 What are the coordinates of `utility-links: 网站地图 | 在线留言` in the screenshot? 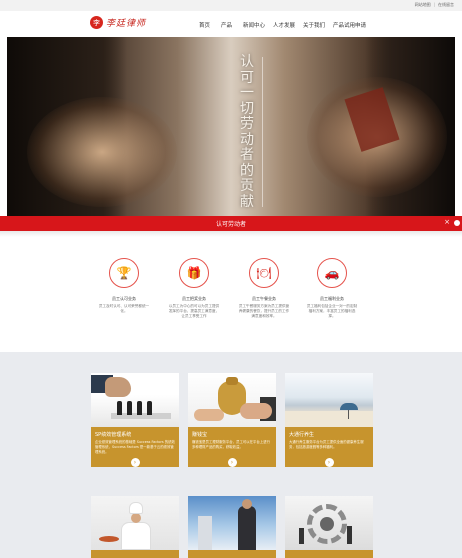 It's located at (434, 5).